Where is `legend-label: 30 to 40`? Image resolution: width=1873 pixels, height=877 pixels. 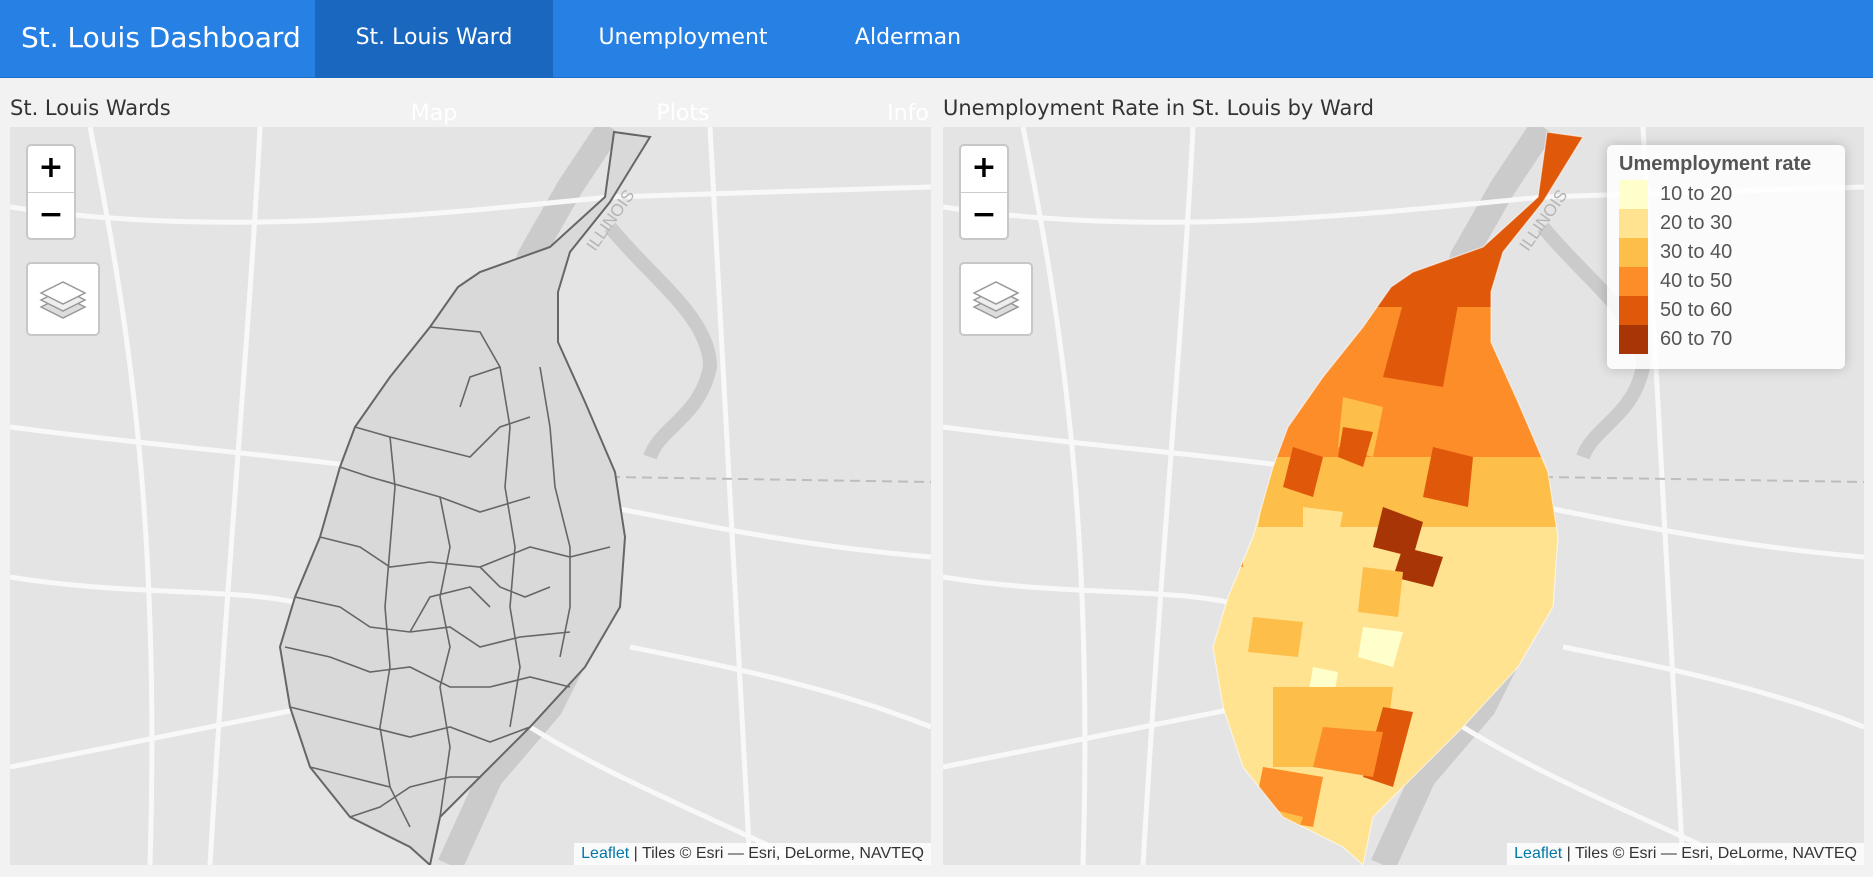 legend-label: 30 to 40 is located at coordinates (1696, 252).